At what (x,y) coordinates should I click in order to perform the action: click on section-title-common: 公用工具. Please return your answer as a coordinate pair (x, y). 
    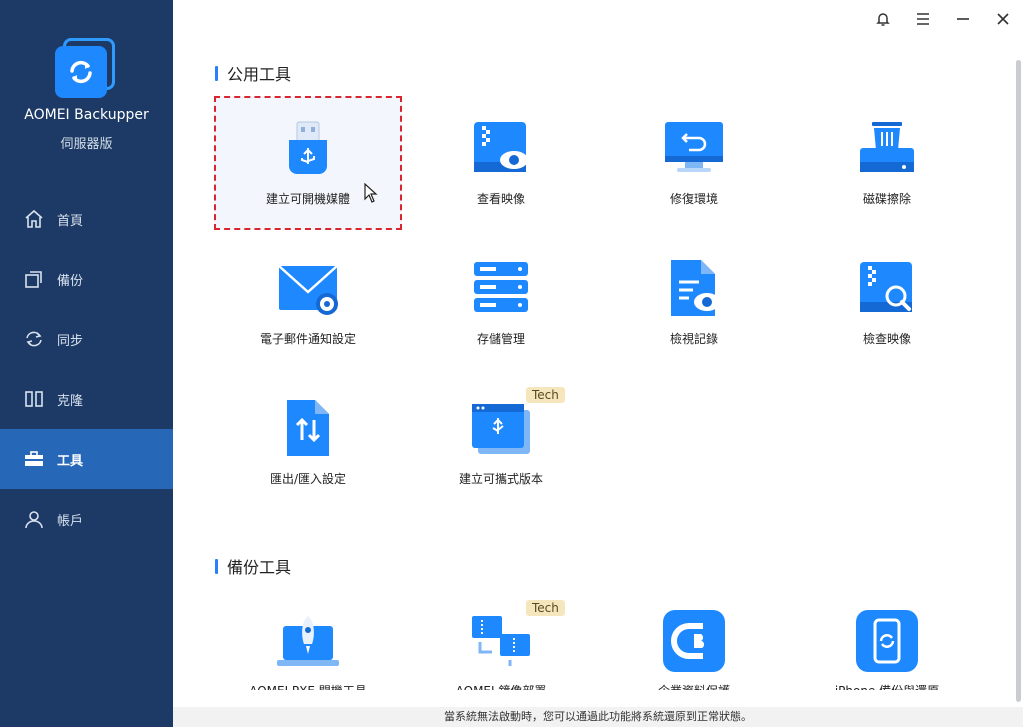
    Looking at the image, I should click on (253, 73).